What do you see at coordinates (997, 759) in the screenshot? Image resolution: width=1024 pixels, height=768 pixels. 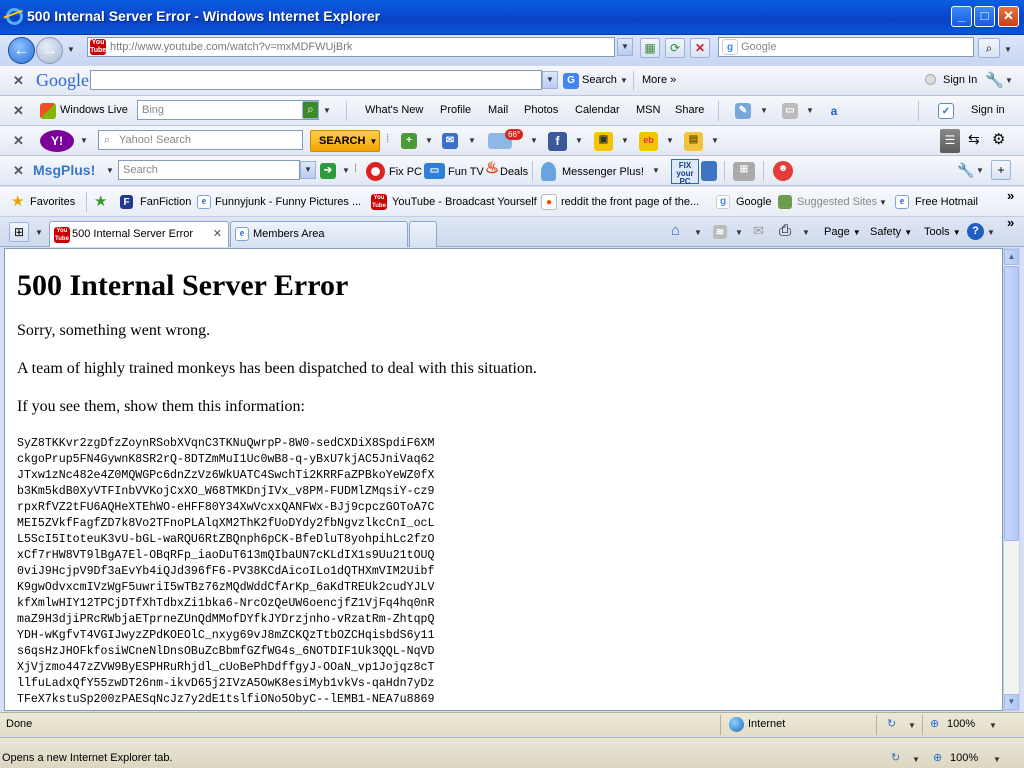 I see `outer-zoom-caret: ▼` at bounding box center [997, 759].